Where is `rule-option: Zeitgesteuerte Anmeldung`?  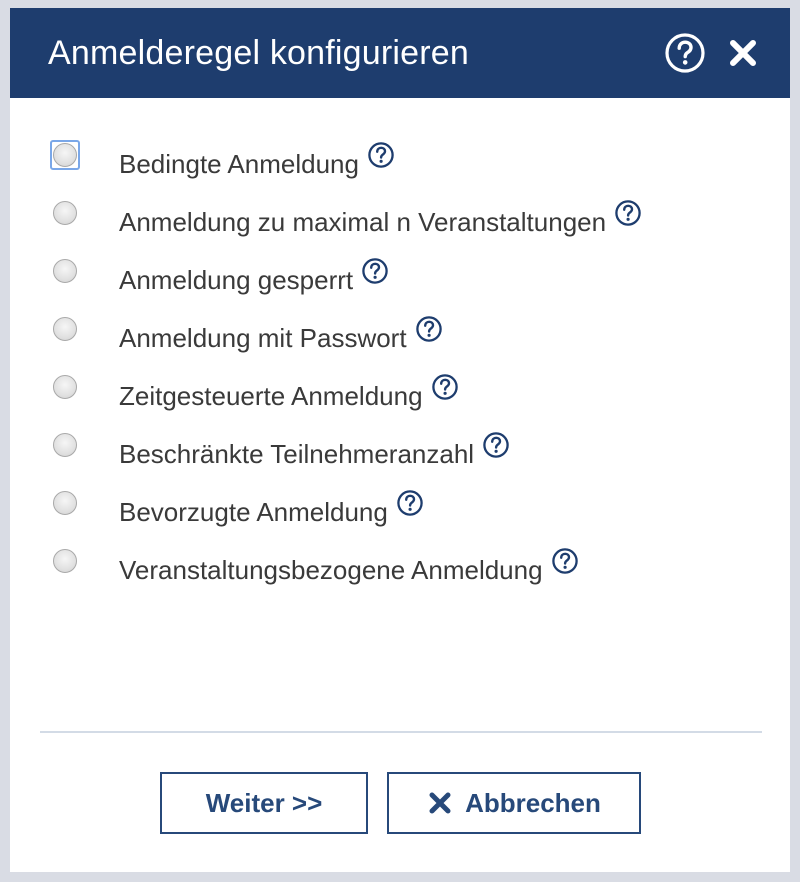 rule-option: Zeitgesteuerte Anmeldung is located at coordinates (410, 389).